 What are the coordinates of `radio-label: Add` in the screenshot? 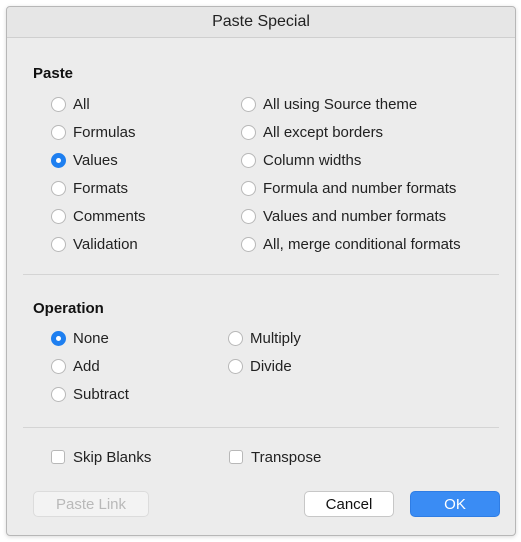 It's located at (86, 366).